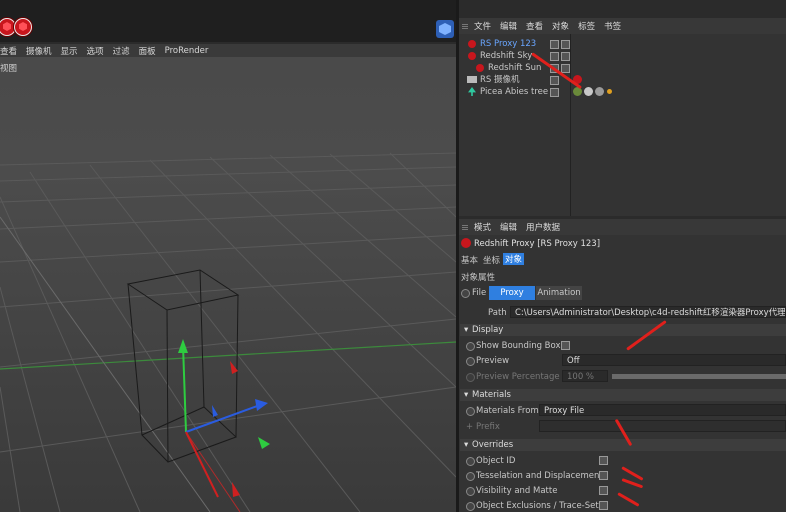  I want to click on menu-prorender: ProRender, so click(187, 51).